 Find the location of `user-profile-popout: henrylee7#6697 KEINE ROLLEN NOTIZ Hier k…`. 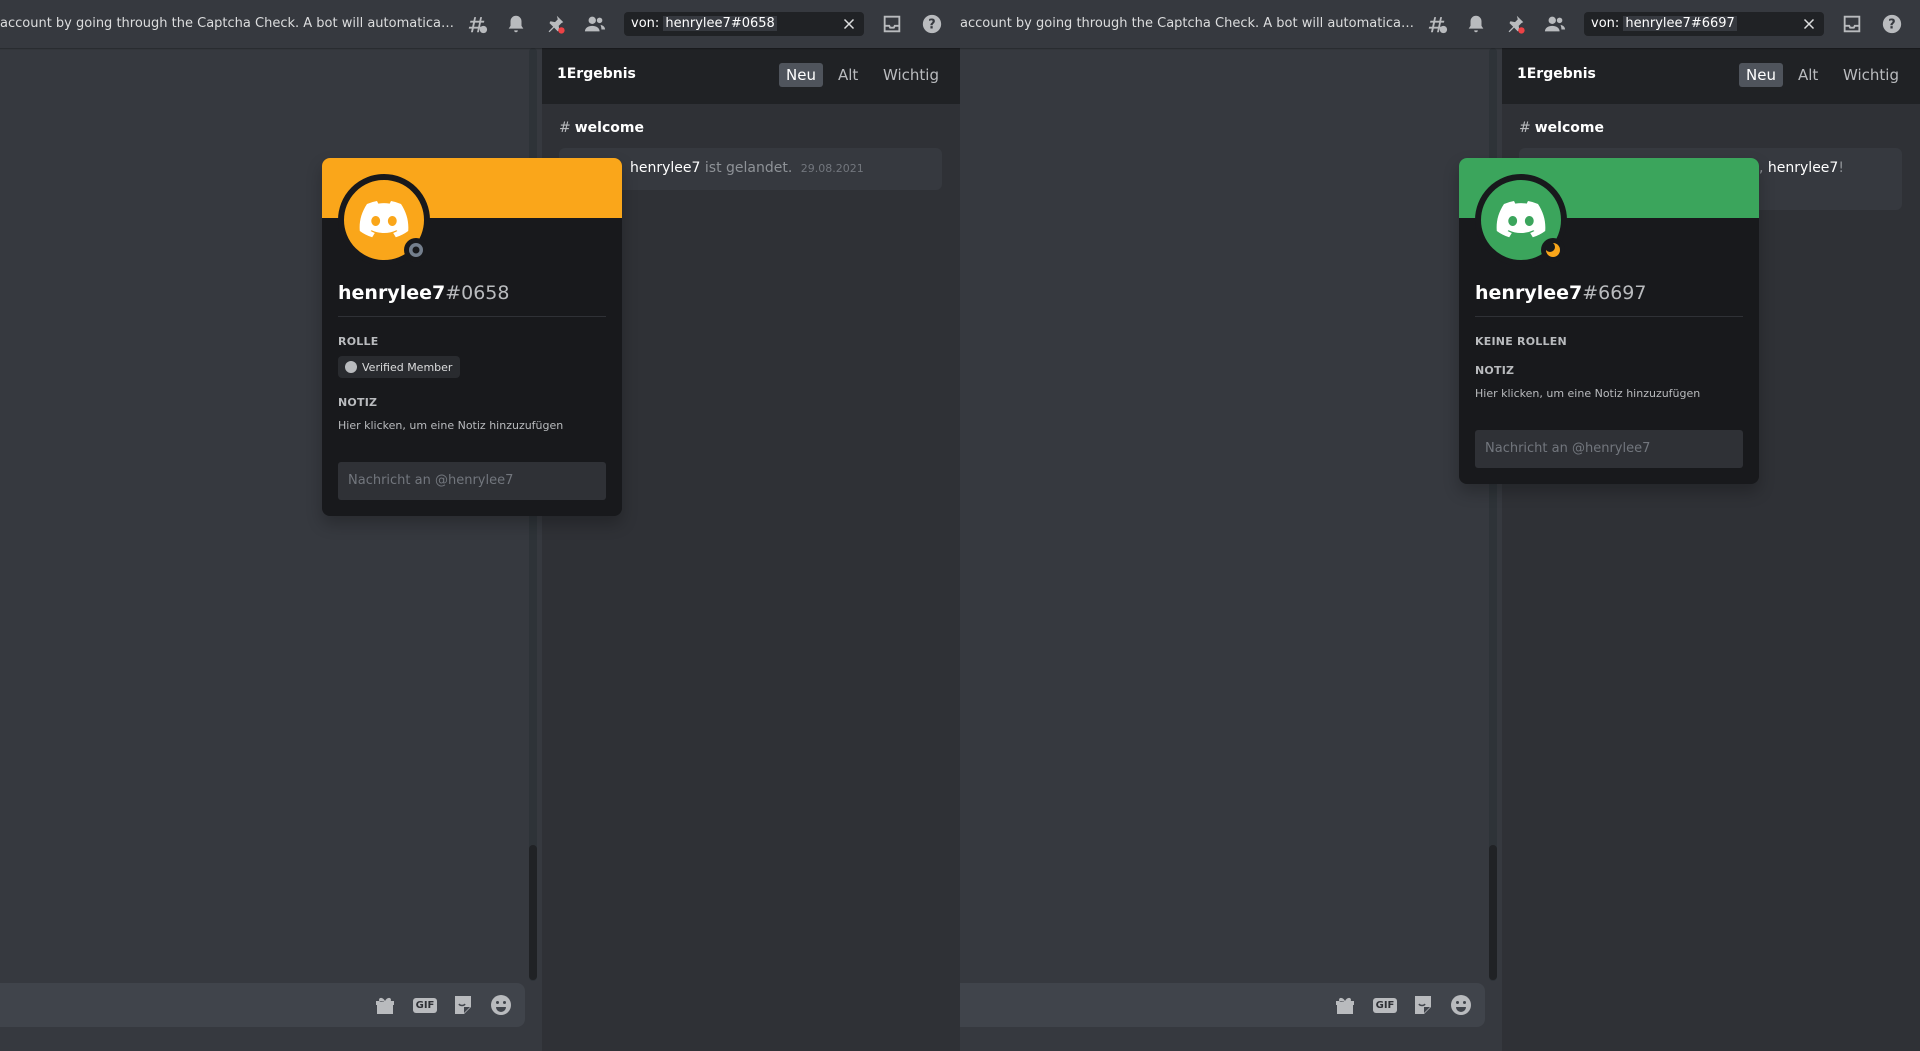

user-profile-popout: henrylee7#6697 KEINE ROLLEN NOTIZ Hier k… is located at coordinates (1609, 321).